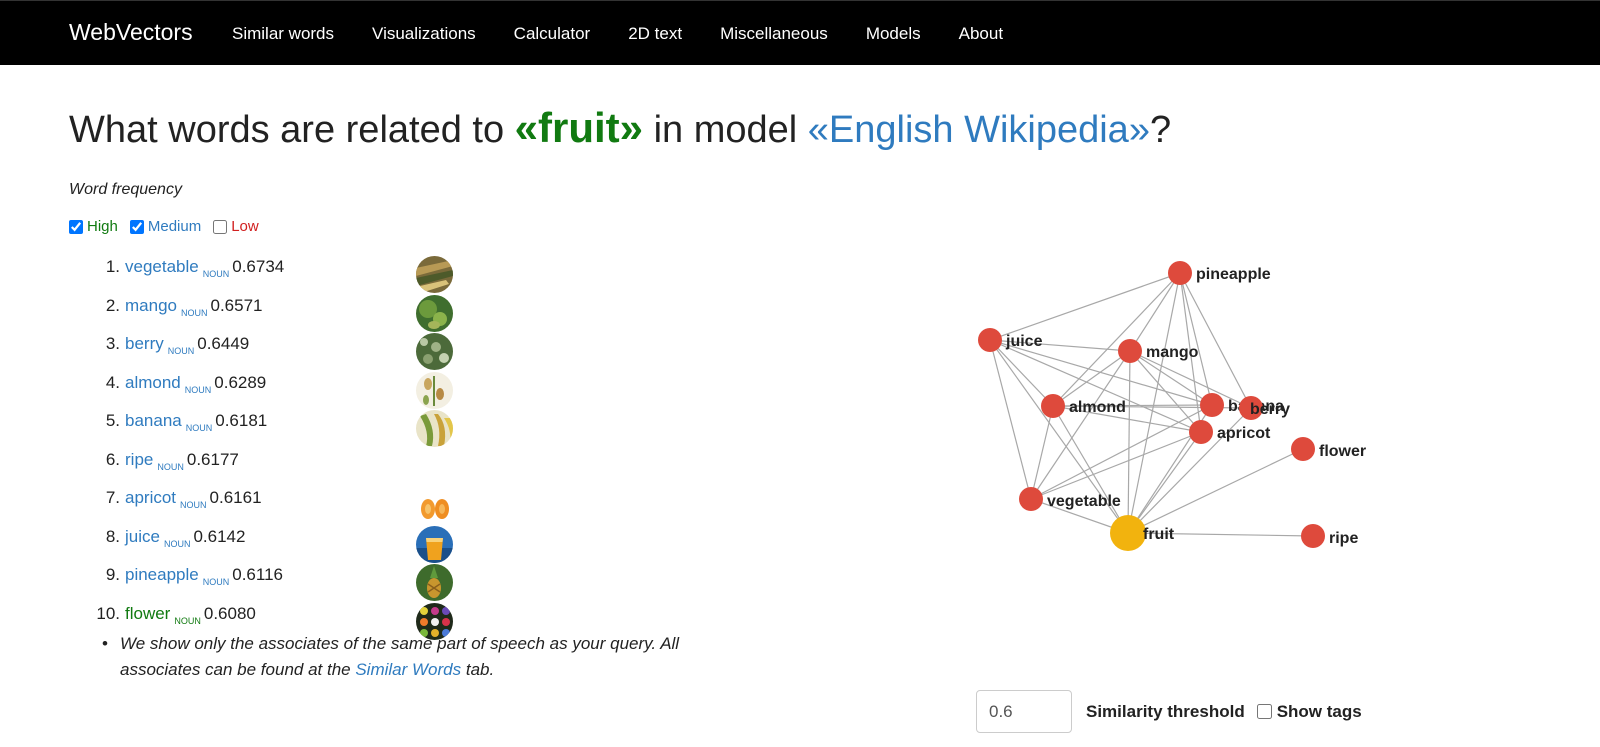  Describe the element at coordinates (102, 226) in the screenshot. I see `high-label: High` at that location.